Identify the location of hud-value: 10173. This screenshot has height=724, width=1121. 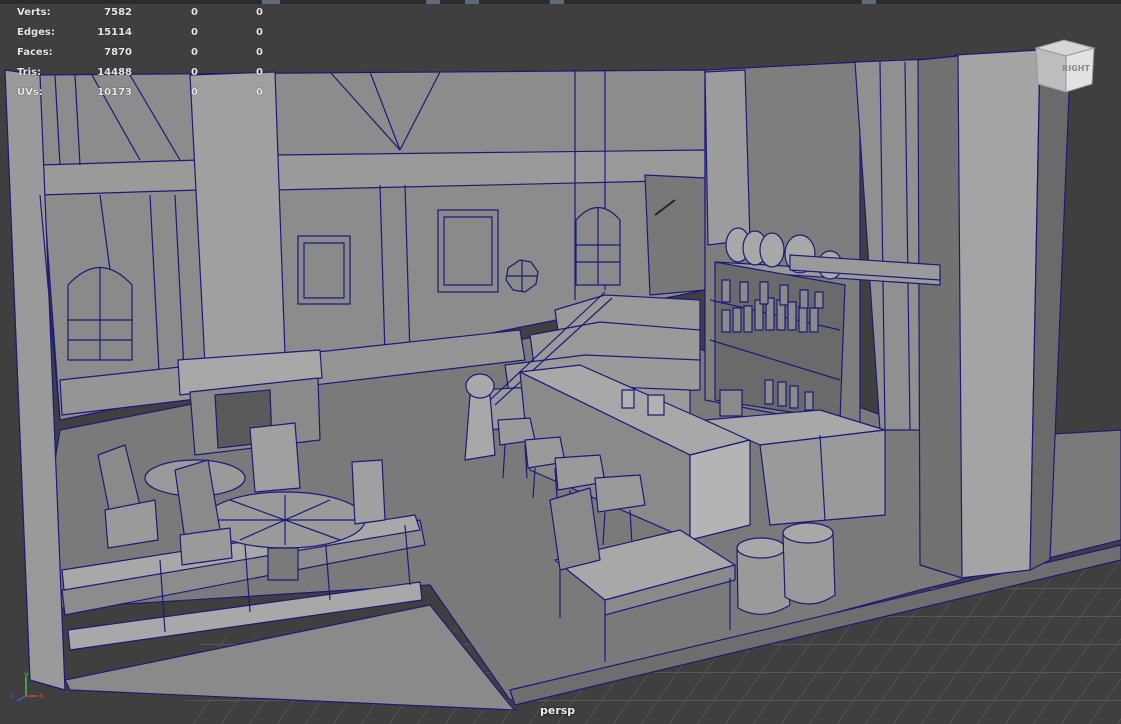
(114, 92).